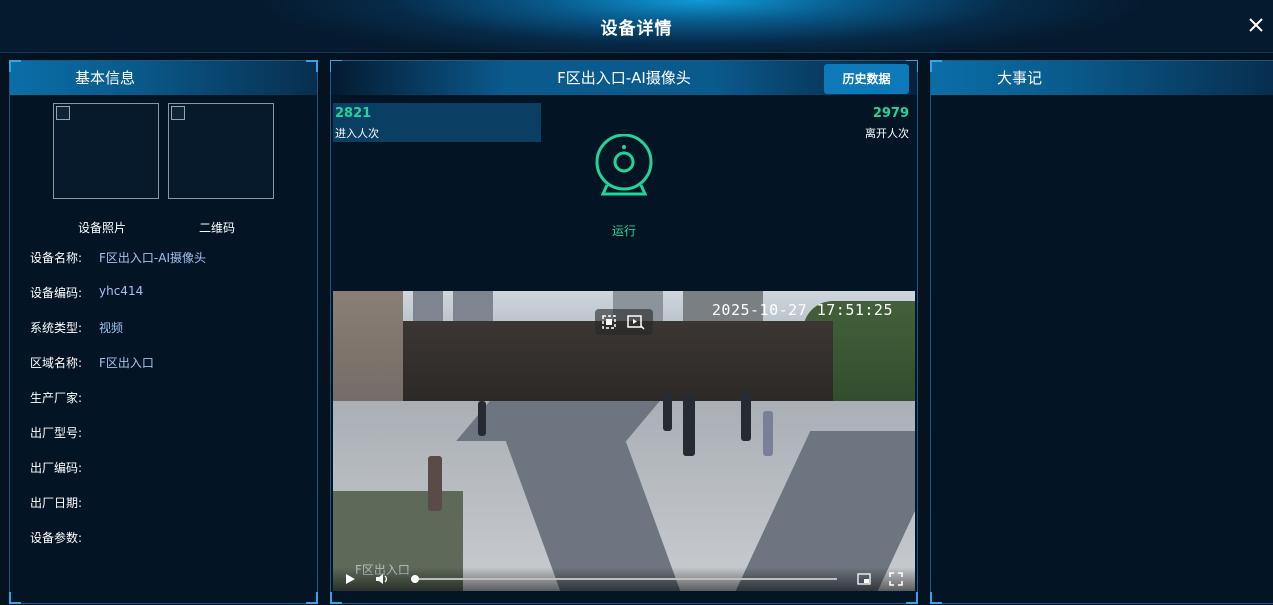 The width and height of the screenshot is (1273, 605). What do you see at coordinates (382, 579) in the screenshot?
I see `volume-icon` at bounding box center [382, 579].